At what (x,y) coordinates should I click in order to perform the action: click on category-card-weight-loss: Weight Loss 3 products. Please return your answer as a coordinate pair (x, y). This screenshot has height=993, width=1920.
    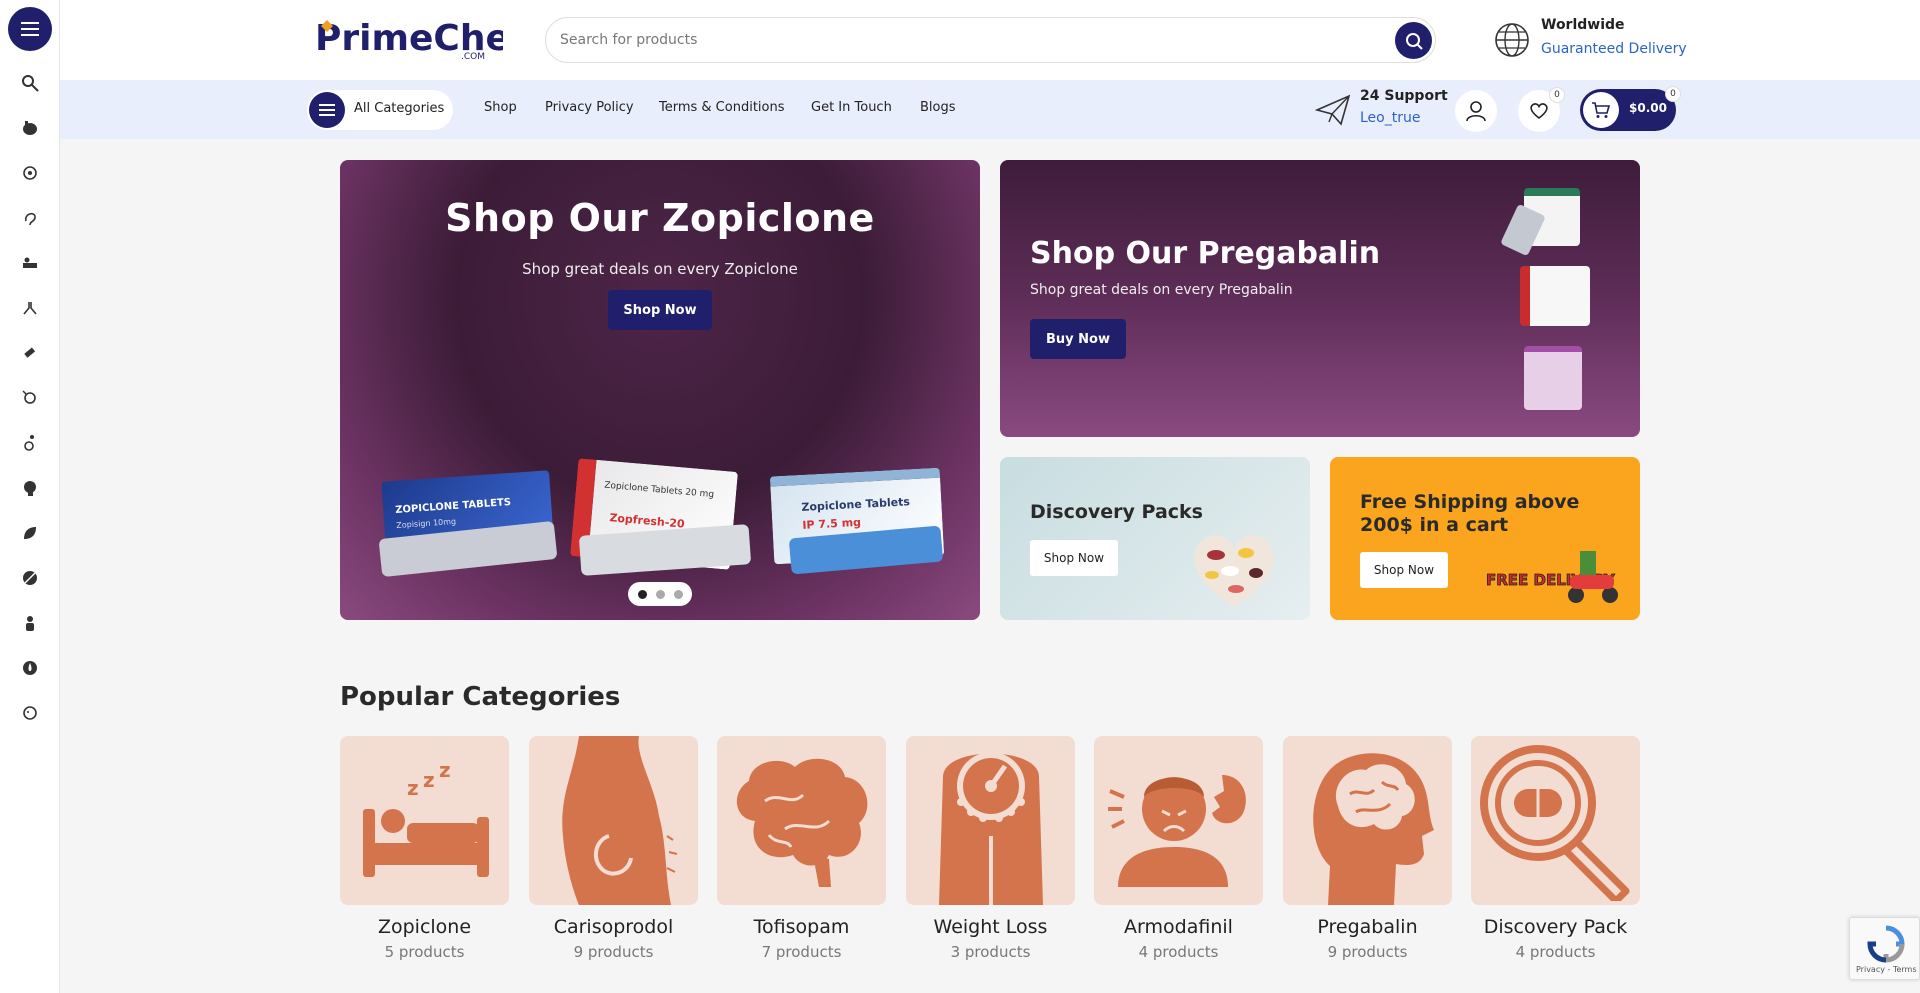
    Looking at the image, I should click on (990, 851).